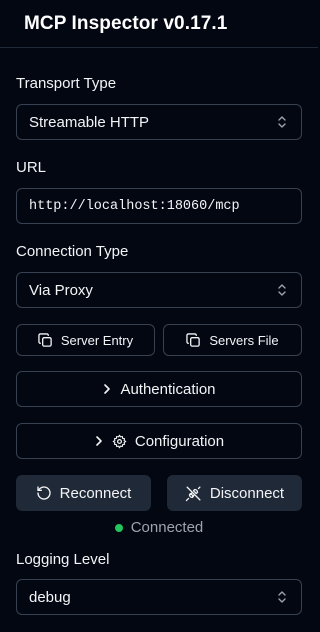  What do you see at coordinates (97, 340) in the screenshot?
I see `server-entry-label: Server Entry` at bounding box center [97, 340].